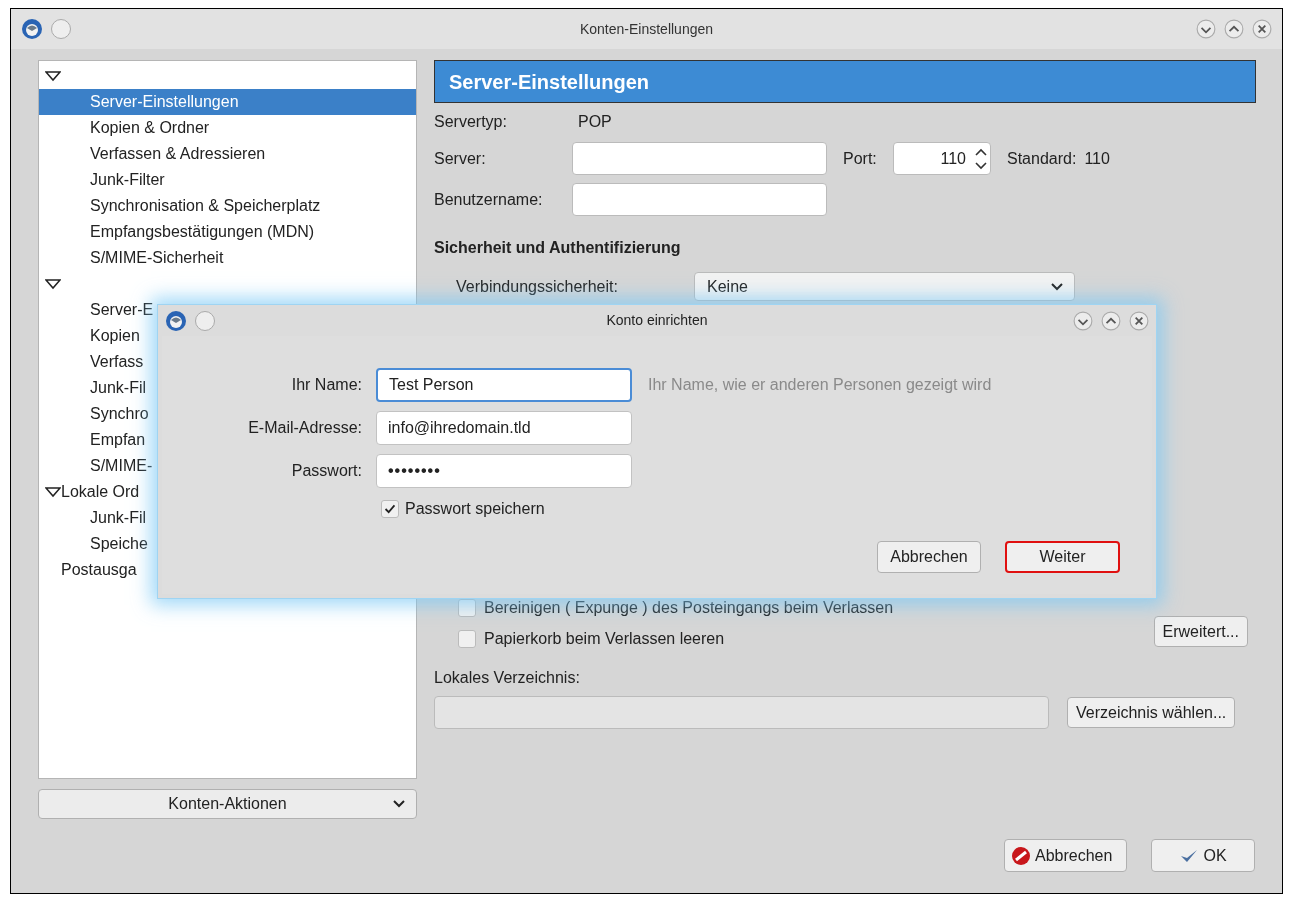 This screenshot has height=900, width=1289. I want to click on tree-item: S/MIME-, so click(121, 466).